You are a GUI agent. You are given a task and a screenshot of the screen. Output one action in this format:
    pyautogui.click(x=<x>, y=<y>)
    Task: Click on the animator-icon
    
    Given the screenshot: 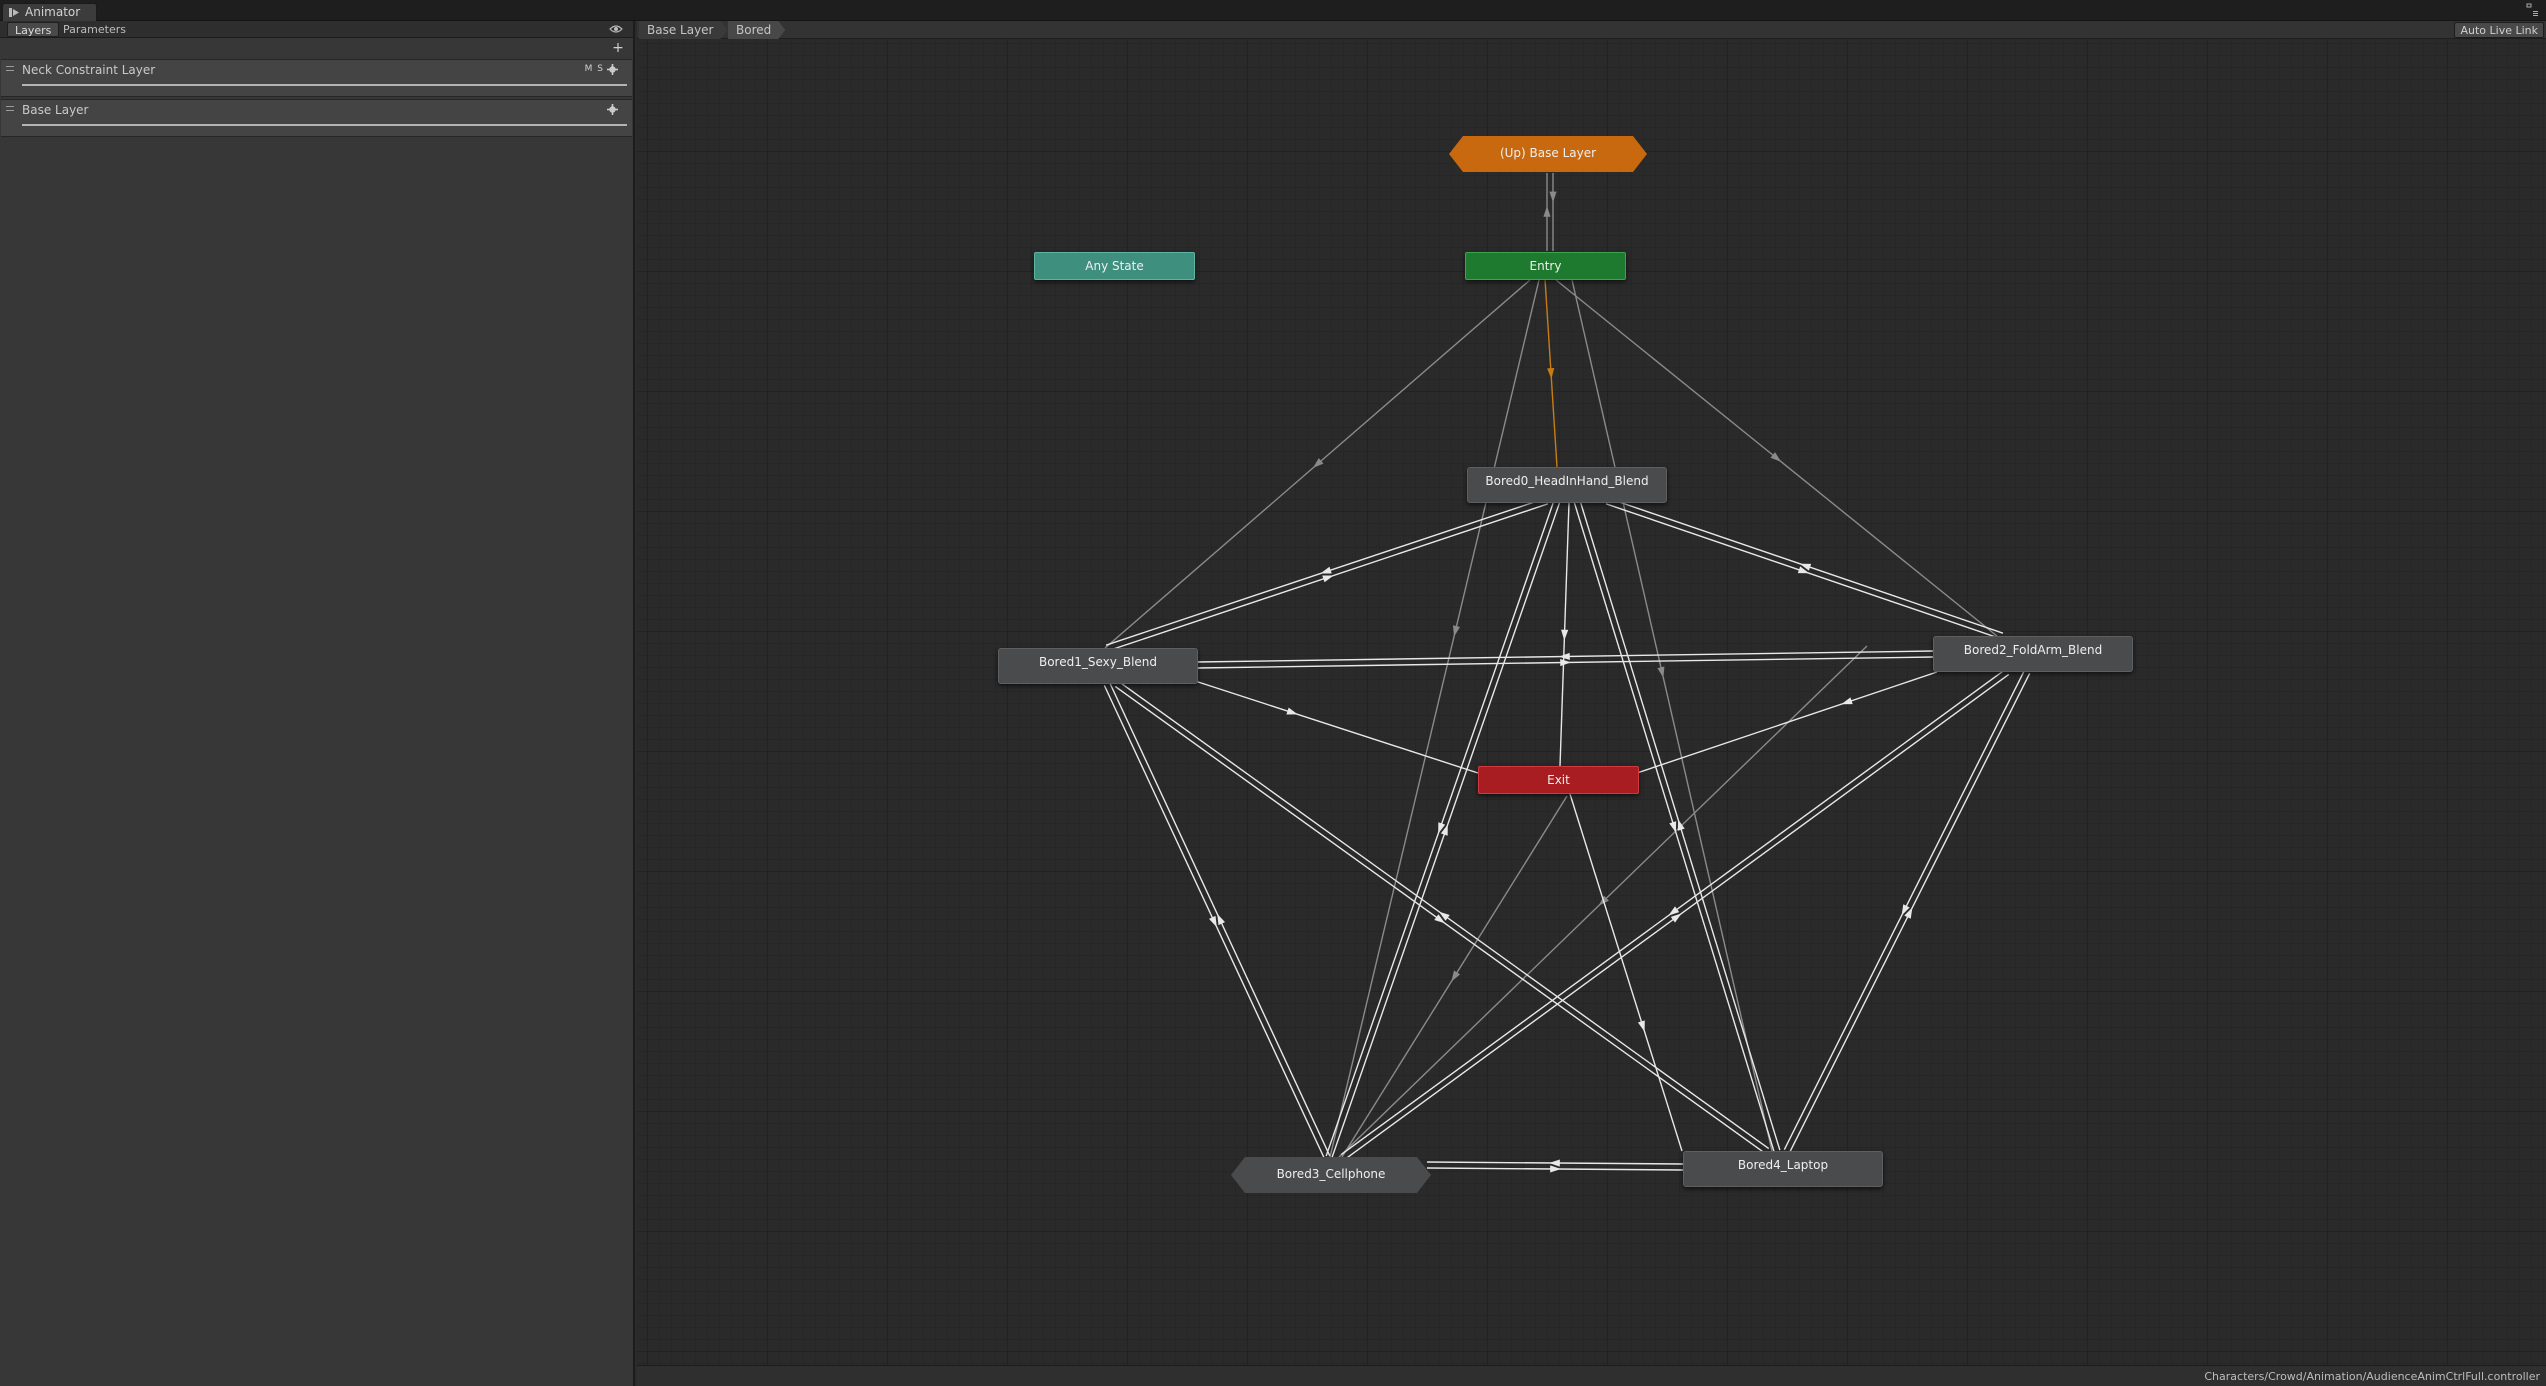 What is the action you would take?
    pyautogui.click(x=14, y=12)
    